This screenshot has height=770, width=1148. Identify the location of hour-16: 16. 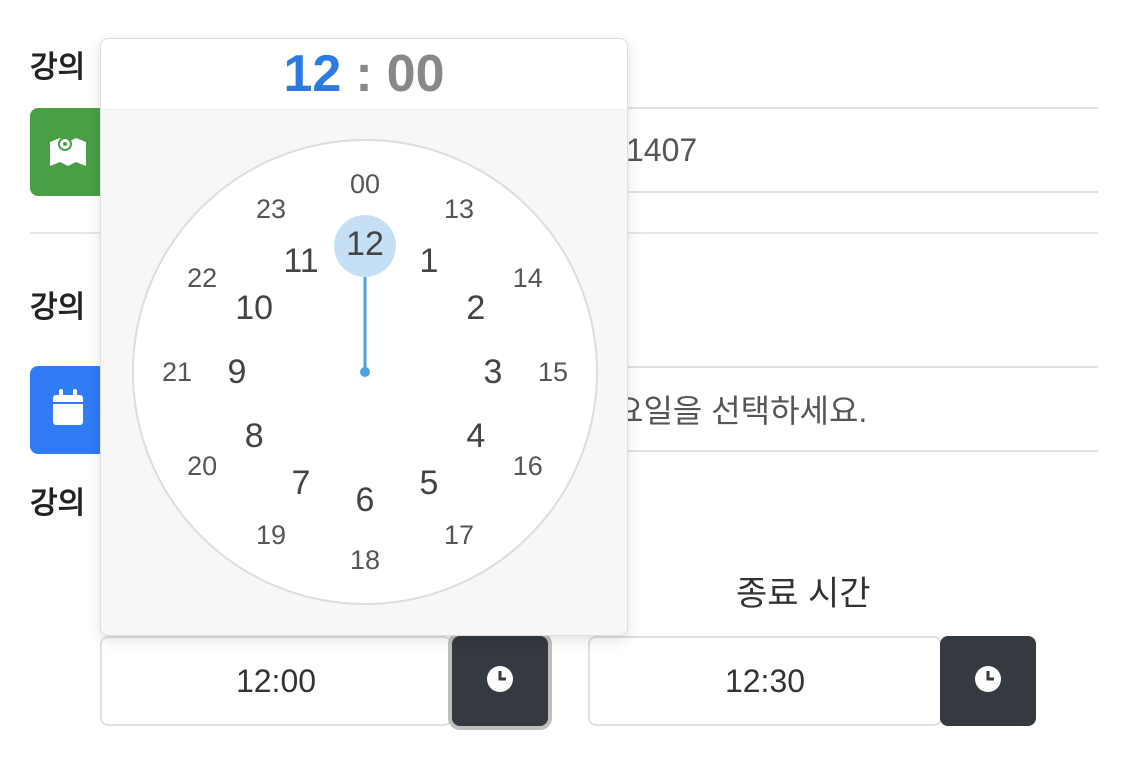
(528, 466).